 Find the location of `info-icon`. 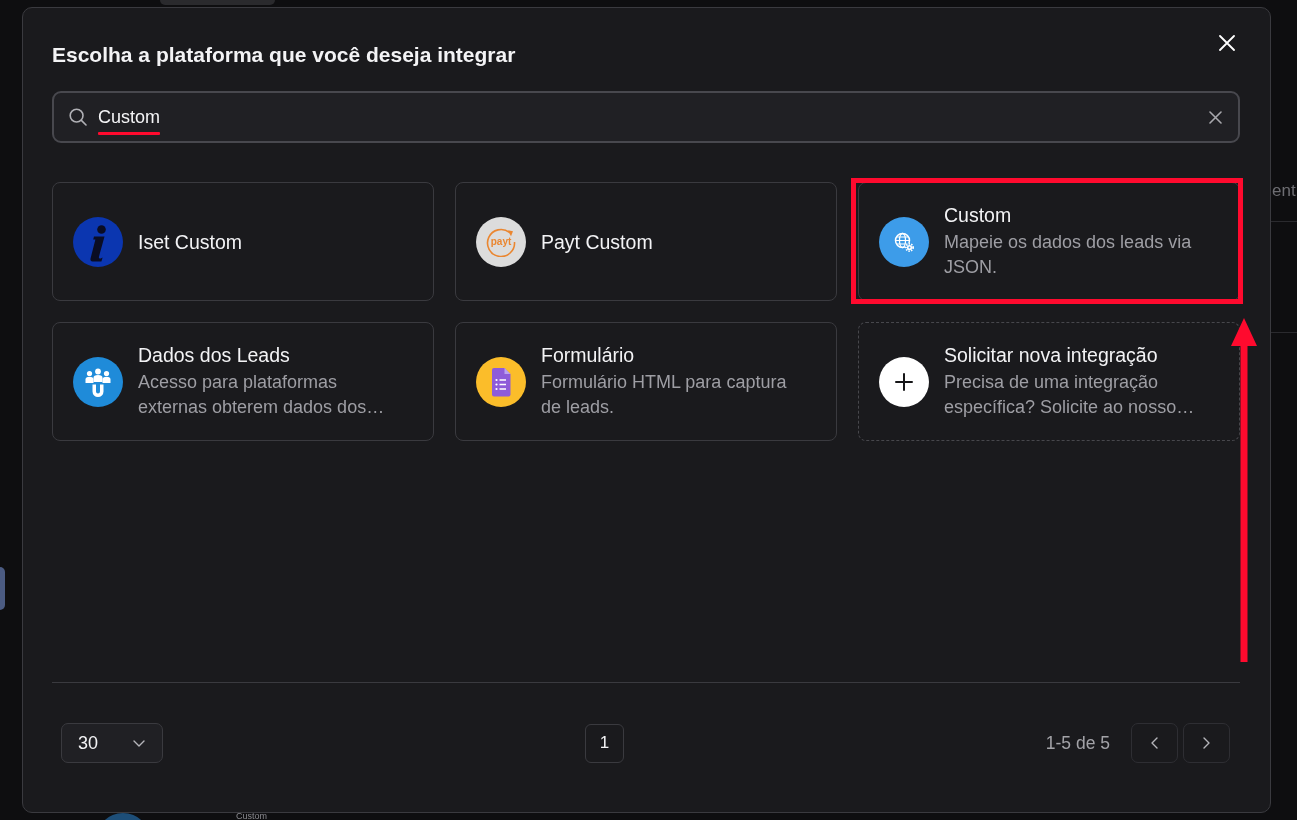

info-icon is located at coordinates (98, 241).